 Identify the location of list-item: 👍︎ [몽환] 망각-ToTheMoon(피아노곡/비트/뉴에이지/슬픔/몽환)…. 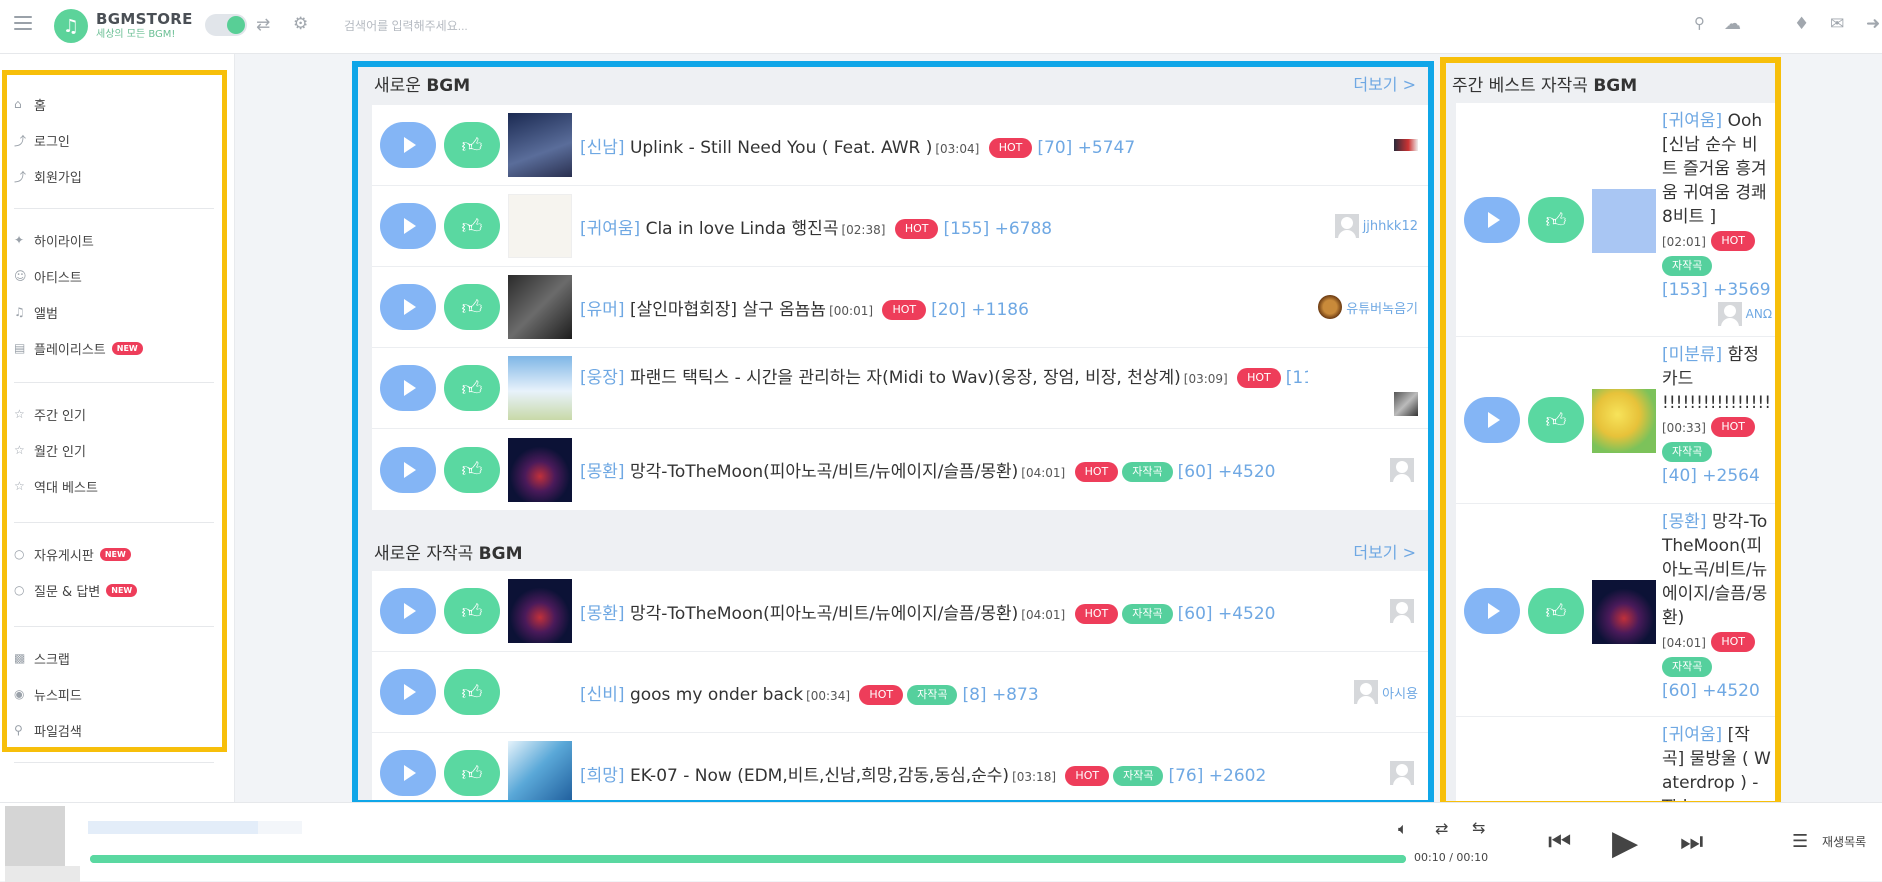
(900, 611).